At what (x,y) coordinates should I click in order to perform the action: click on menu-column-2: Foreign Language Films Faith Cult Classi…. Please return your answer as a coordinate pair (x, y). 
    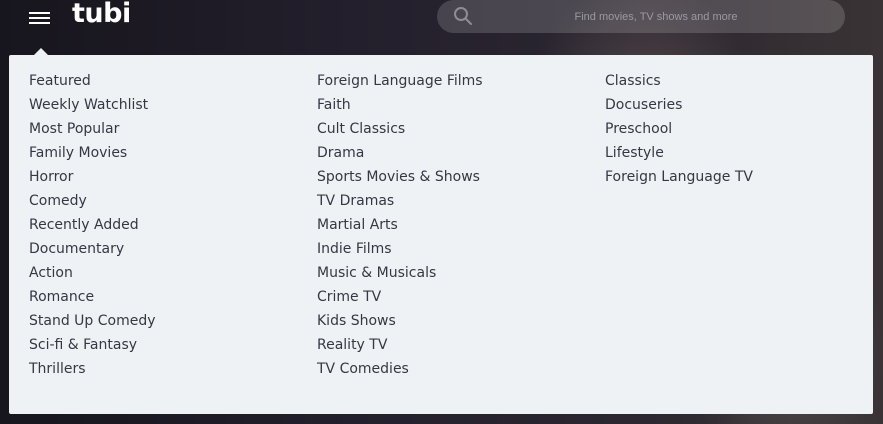
    Looking at the image, I should click on (400, 225).